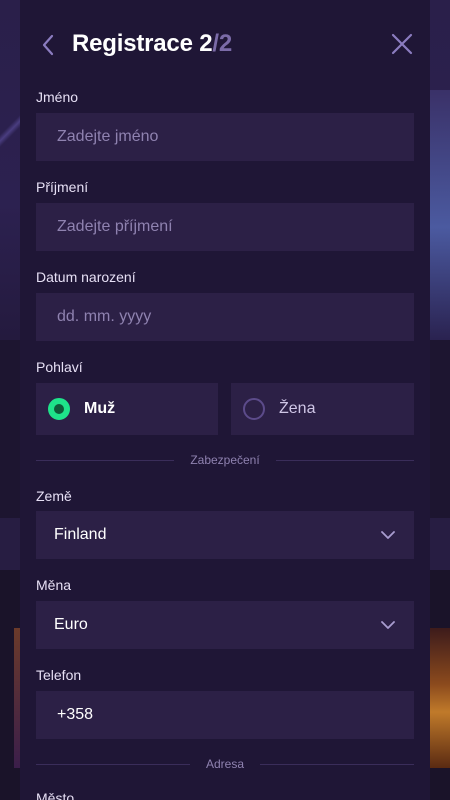 This screenshot has height=800, width=450. I want to click on section-title: Adresa, so click(225, 764).